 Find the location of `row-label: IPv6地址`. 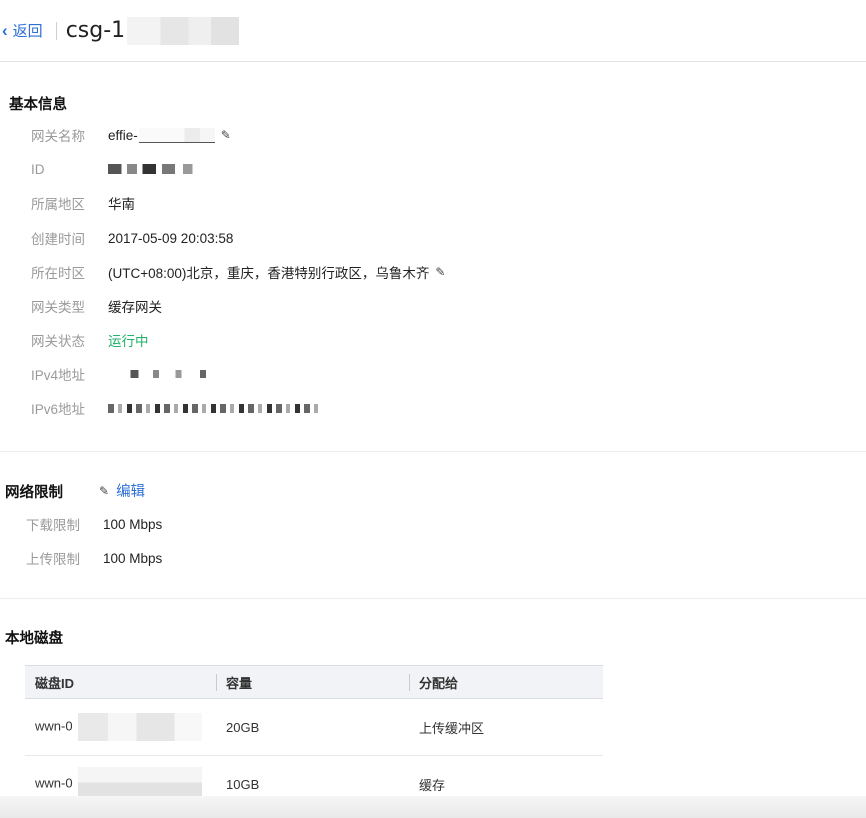

row-label: IPv6地址 is located at coordinates (58, 409).